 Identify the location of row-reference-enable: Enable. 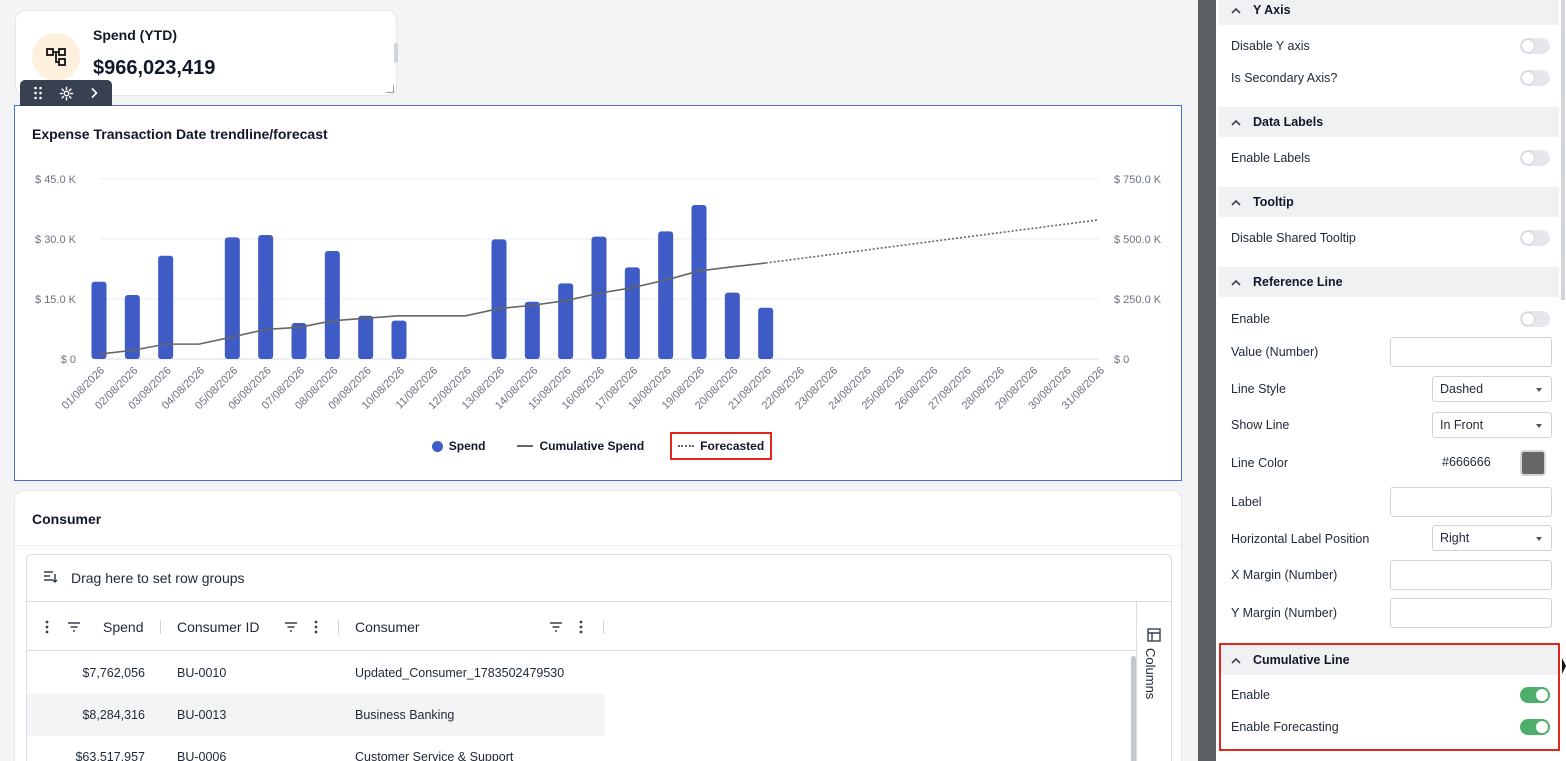
(1393, 319).